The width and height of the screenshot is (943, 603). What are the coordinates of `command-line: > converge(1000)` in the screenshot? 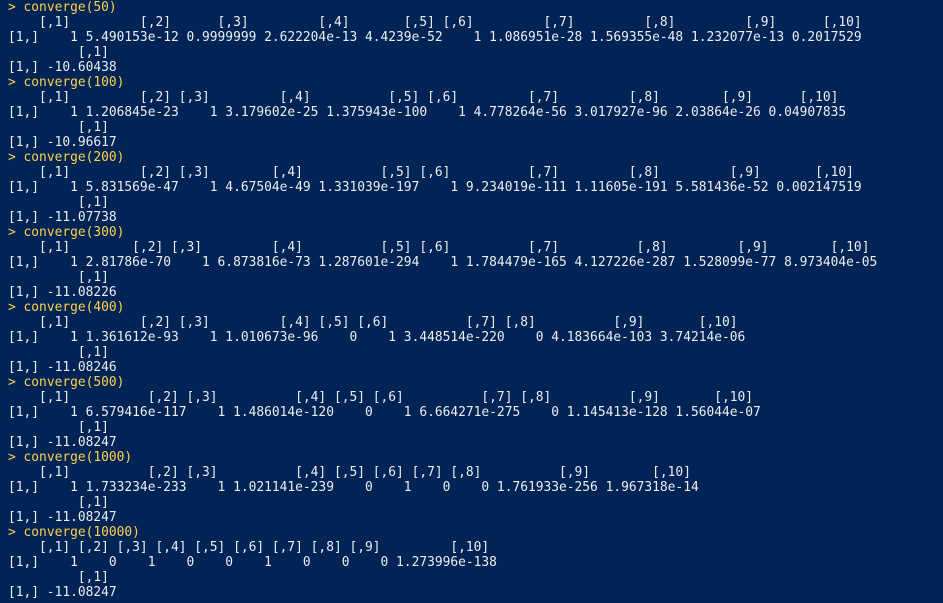 It's located at (70, 457).